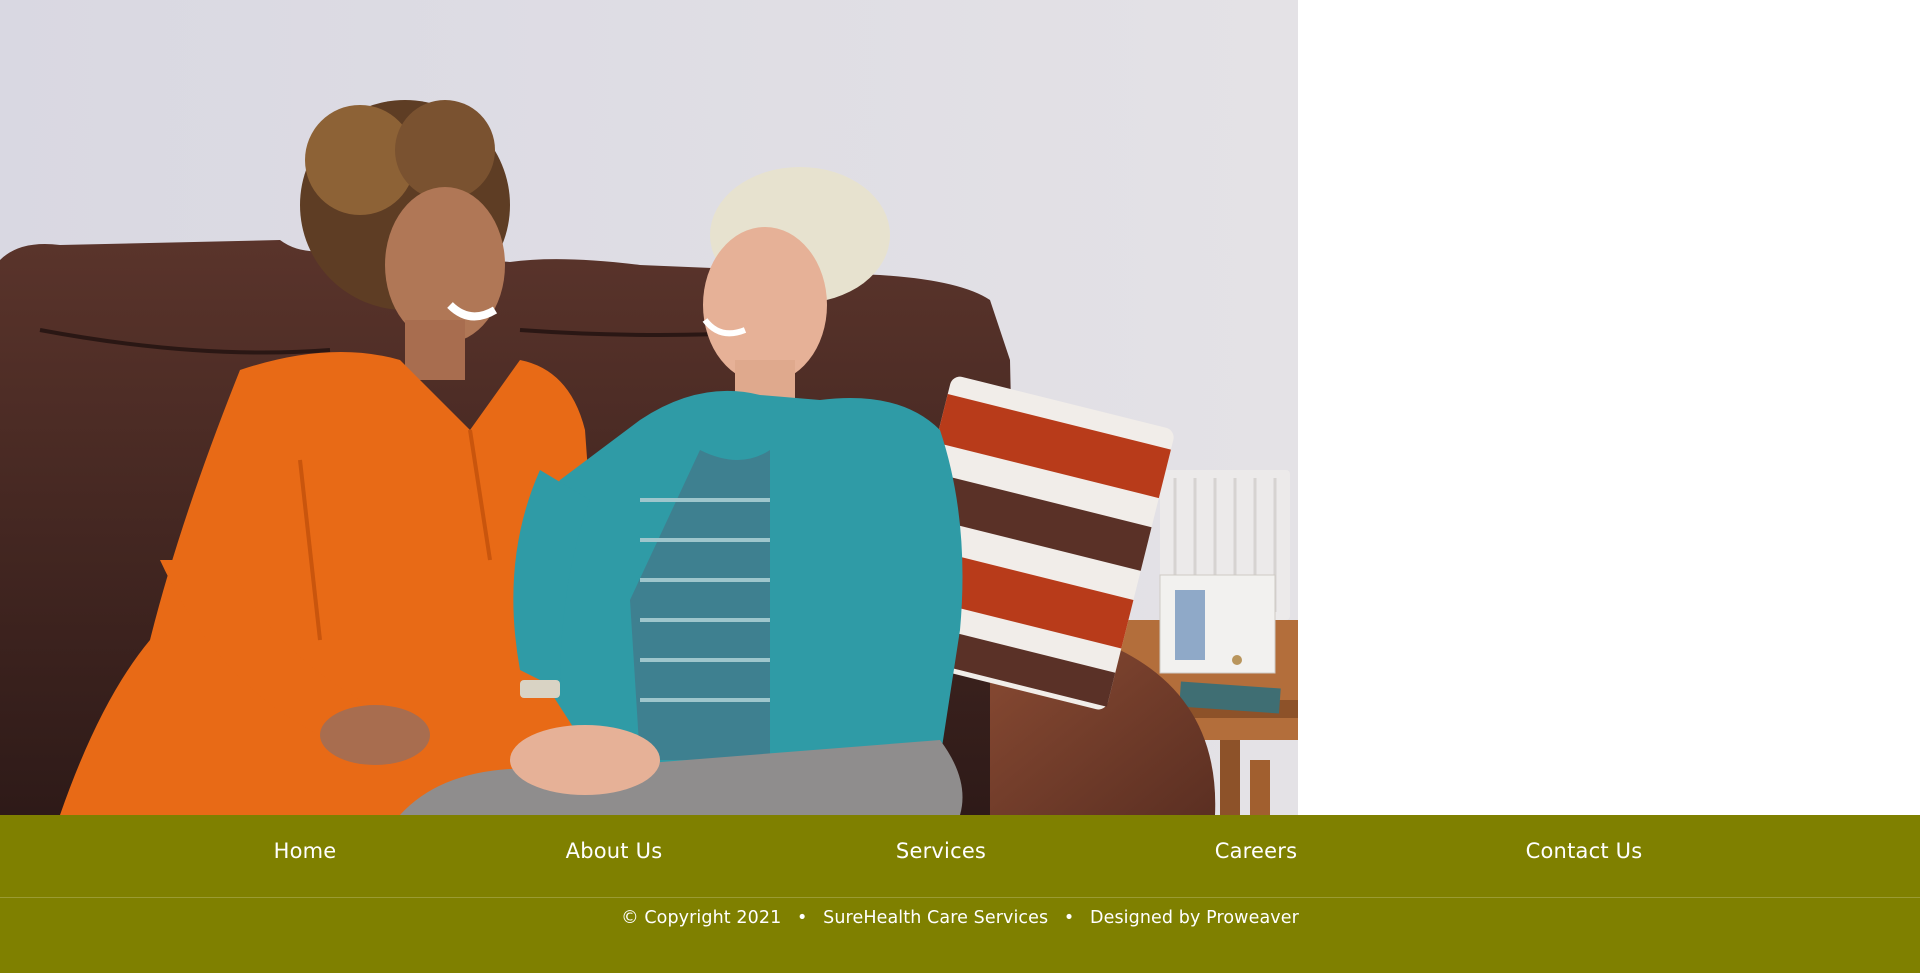 The image size is (1920, 973). What do you see at coordinates (1252, 918) in the screenshot?
I see `designer-link: Proweaver` at bounding box center [1252, 918].